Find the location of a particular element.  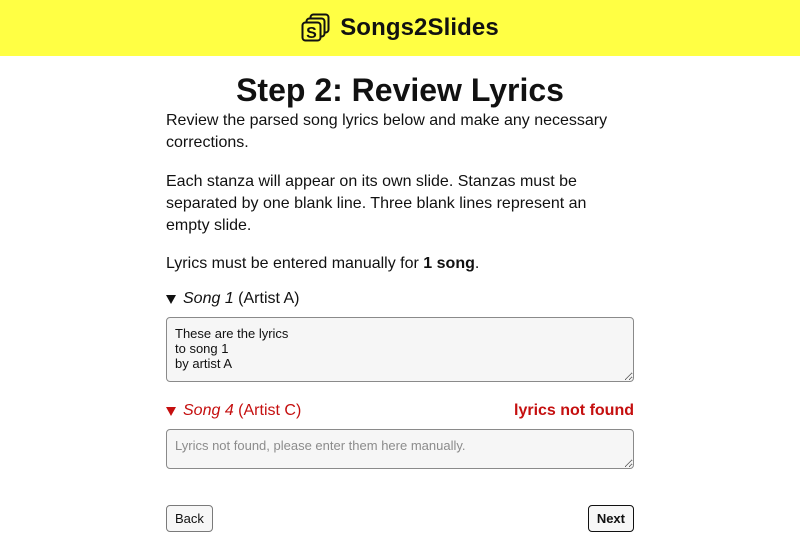

song-4-heading: Song 4 (Artist C) is located at coordinates (233, 411).